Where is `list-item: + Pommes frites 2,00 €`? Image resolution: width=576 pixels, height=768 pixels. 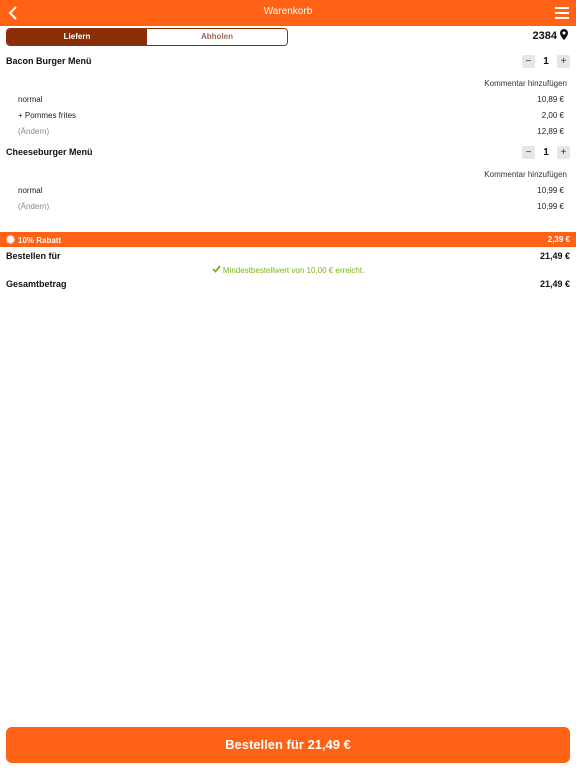 list-item: + Pommes frites 2,00 € is located at coordinates (291, 115).